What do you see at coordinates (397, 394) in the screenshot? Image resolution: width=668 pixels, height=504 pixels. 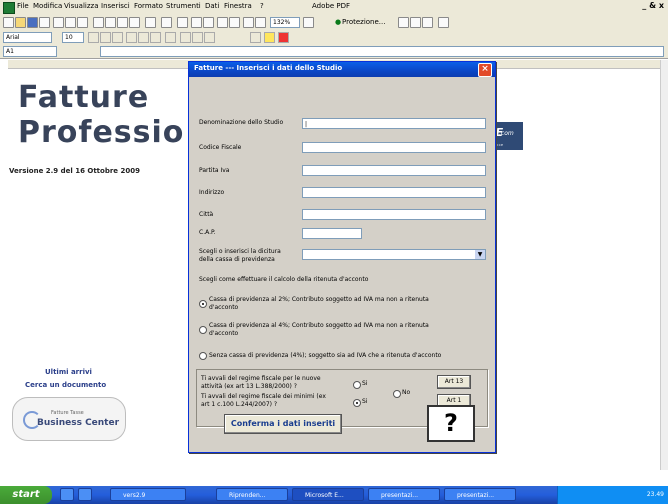 I see `radio-no` at bounding box center [397, 394].